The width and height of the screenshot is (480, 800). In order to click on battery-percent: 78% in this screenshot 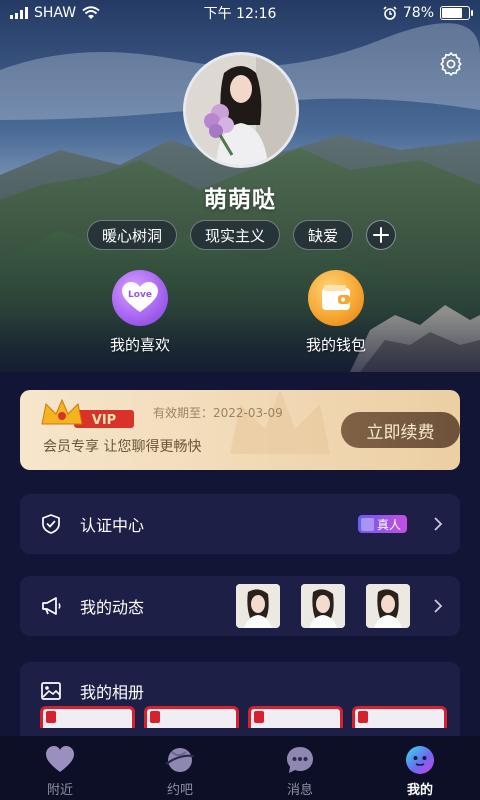, I will do `click(418, 13)`.